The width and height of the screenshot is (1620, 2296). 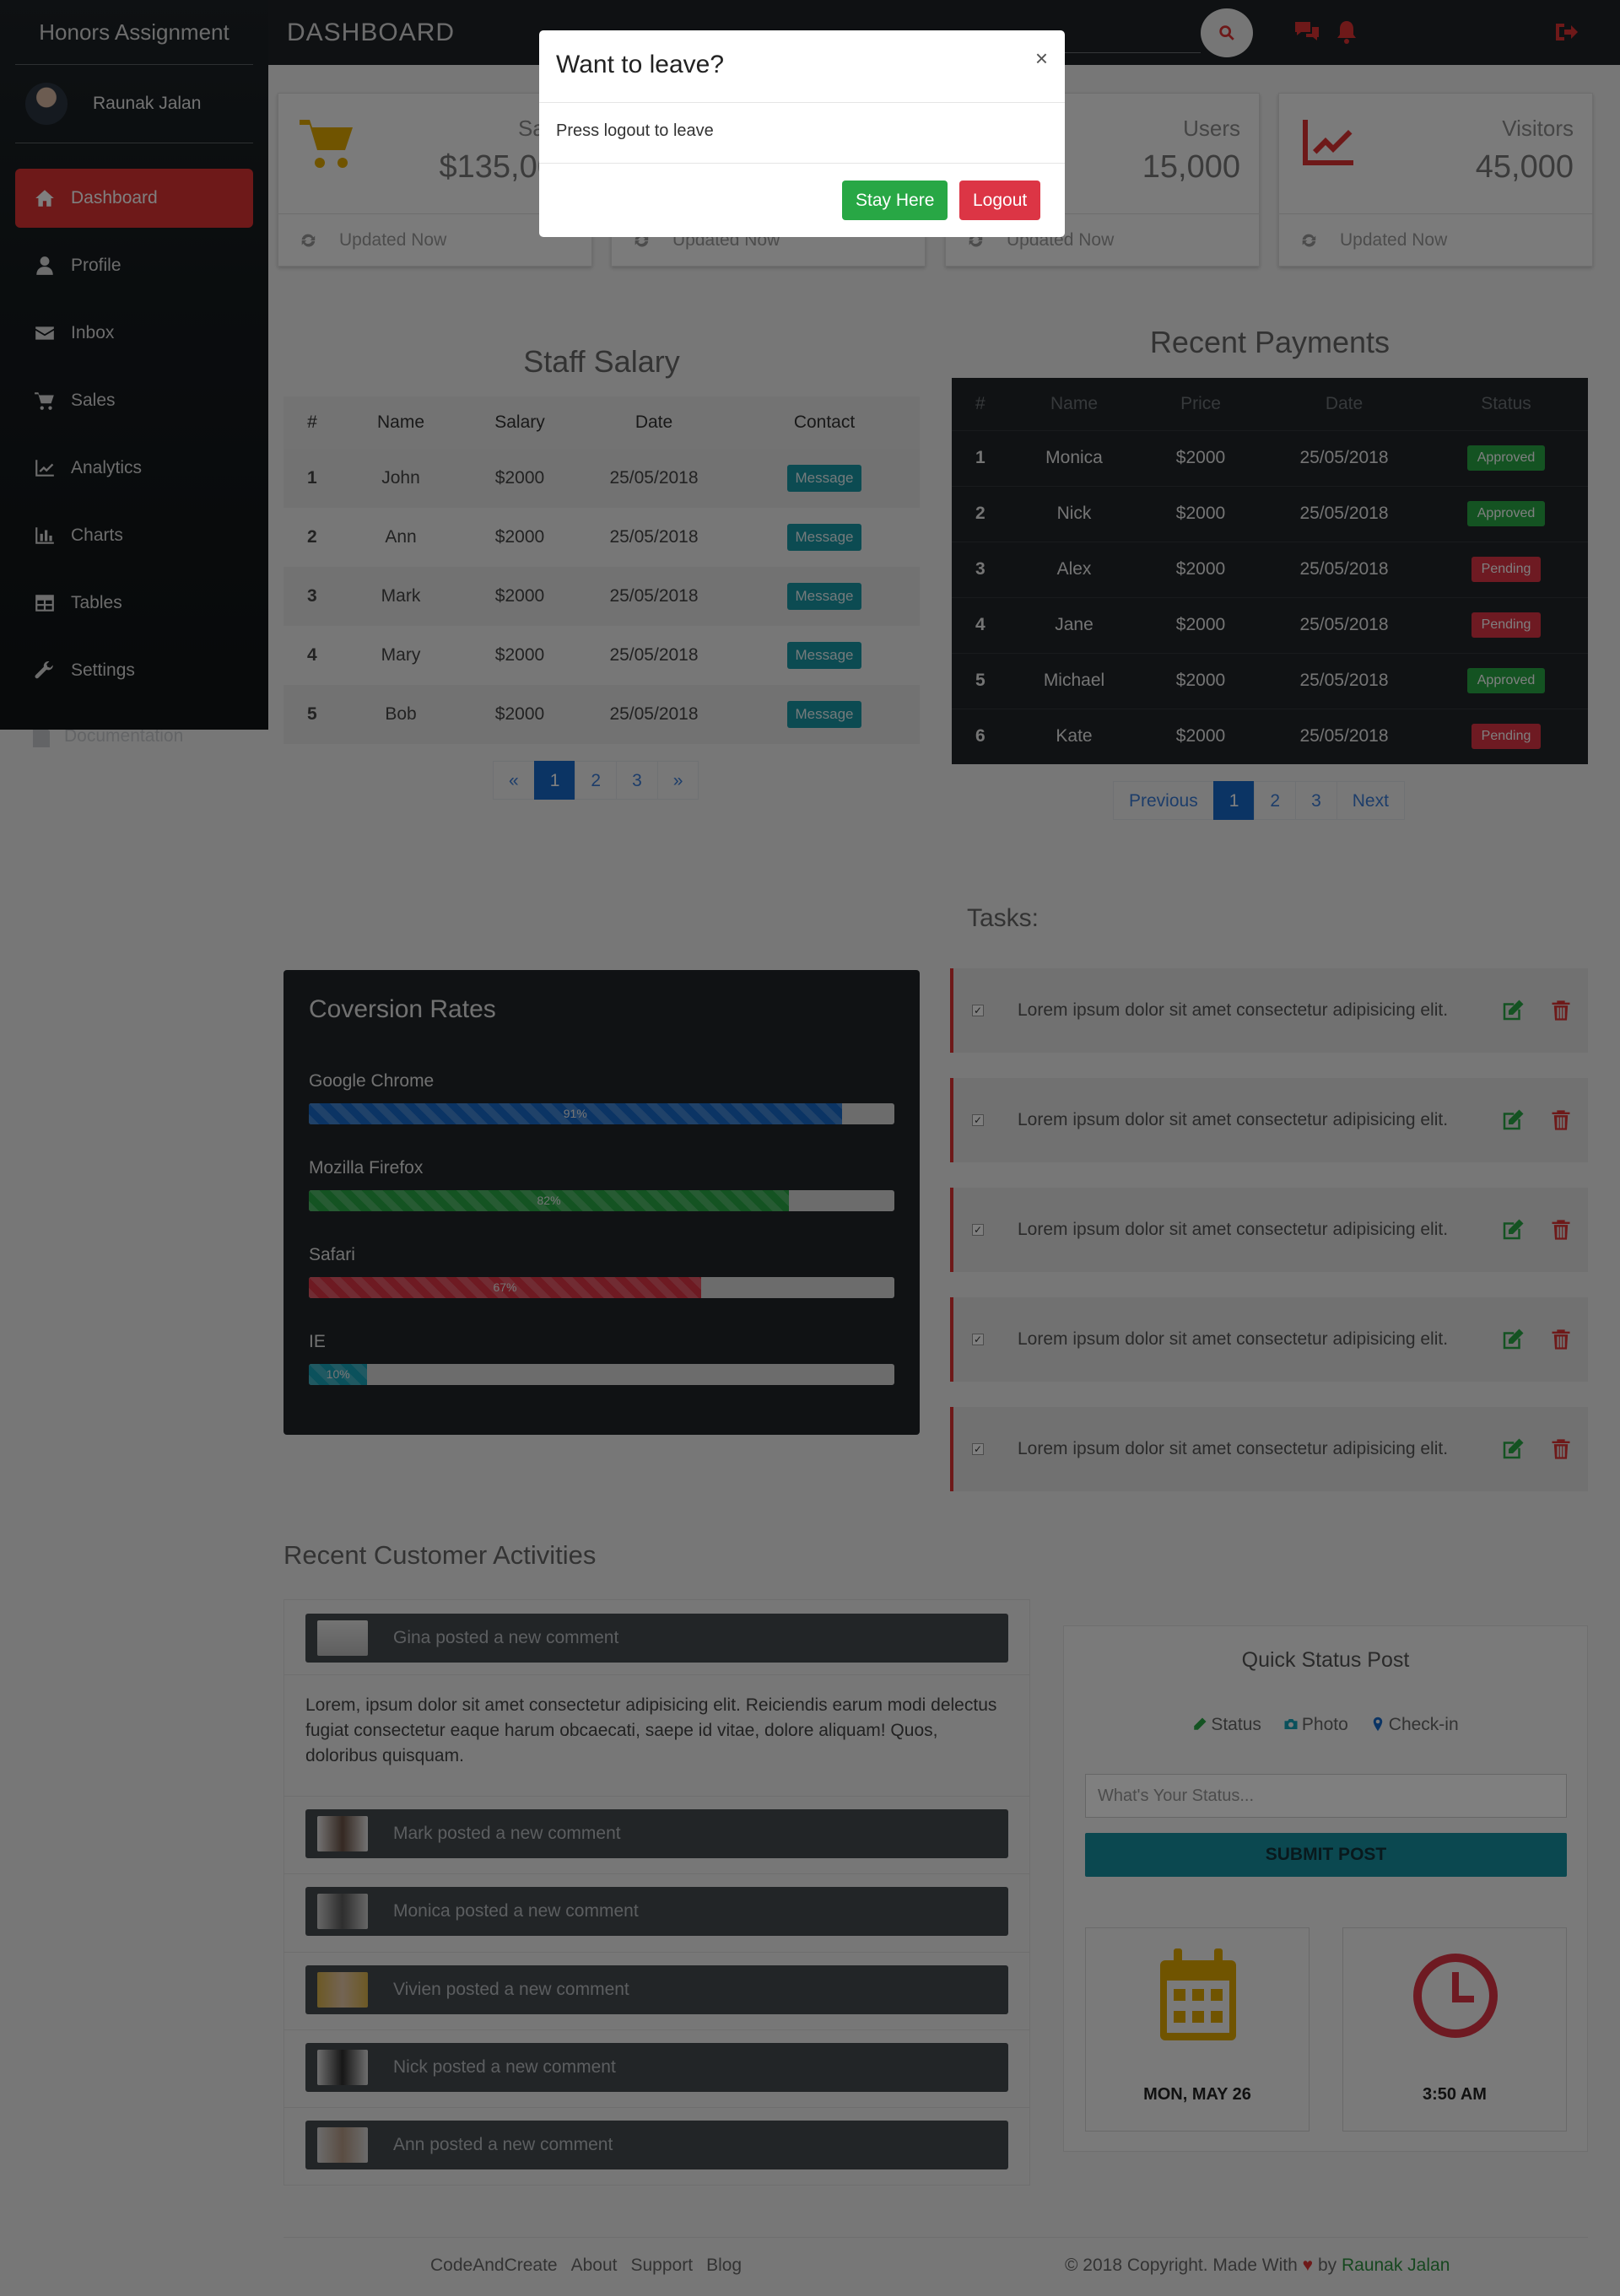 I want to click on modal-body: Press logout to leave, so click(x=802, y=133).